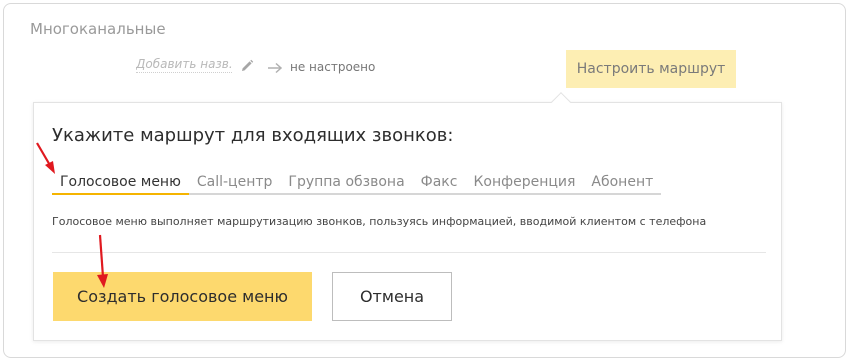 Image resolution: width=849 pixels, height=361 pixels. What do you see at coordinates (651, 69) in the screenshot?
I see `configure-route-button: Настроить маршрут` at bounding box center [651, 69].